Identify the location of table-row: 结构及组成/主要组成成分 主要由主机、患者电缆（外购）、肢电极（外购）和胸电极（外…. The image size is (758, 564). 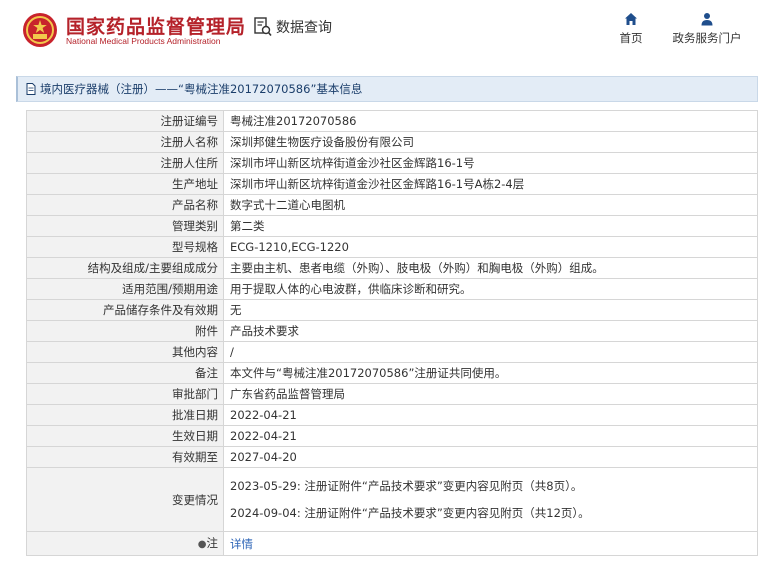
(392, 268).